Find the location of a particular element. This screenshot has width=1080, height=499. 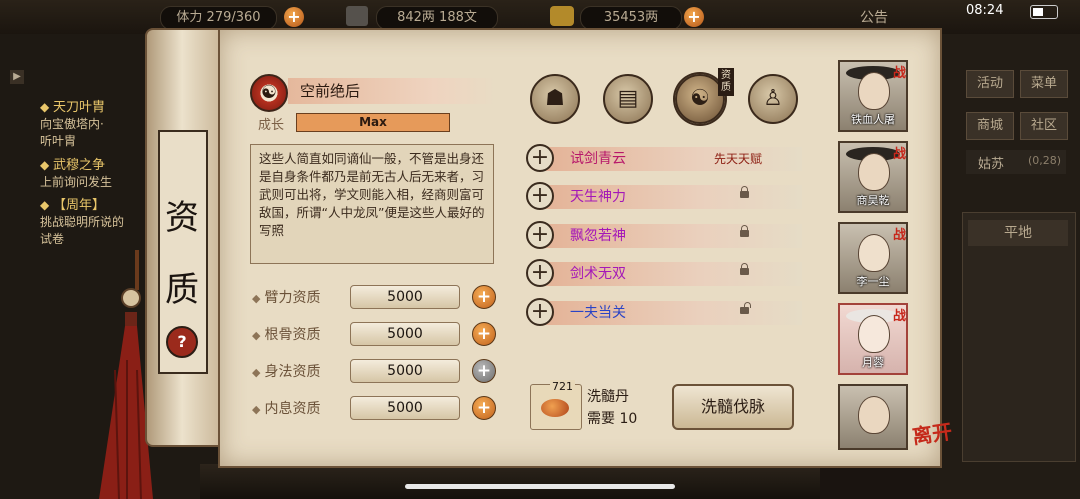

talent-row: + 试剑青云 先天天赋 is located at coordinates (680, 158).